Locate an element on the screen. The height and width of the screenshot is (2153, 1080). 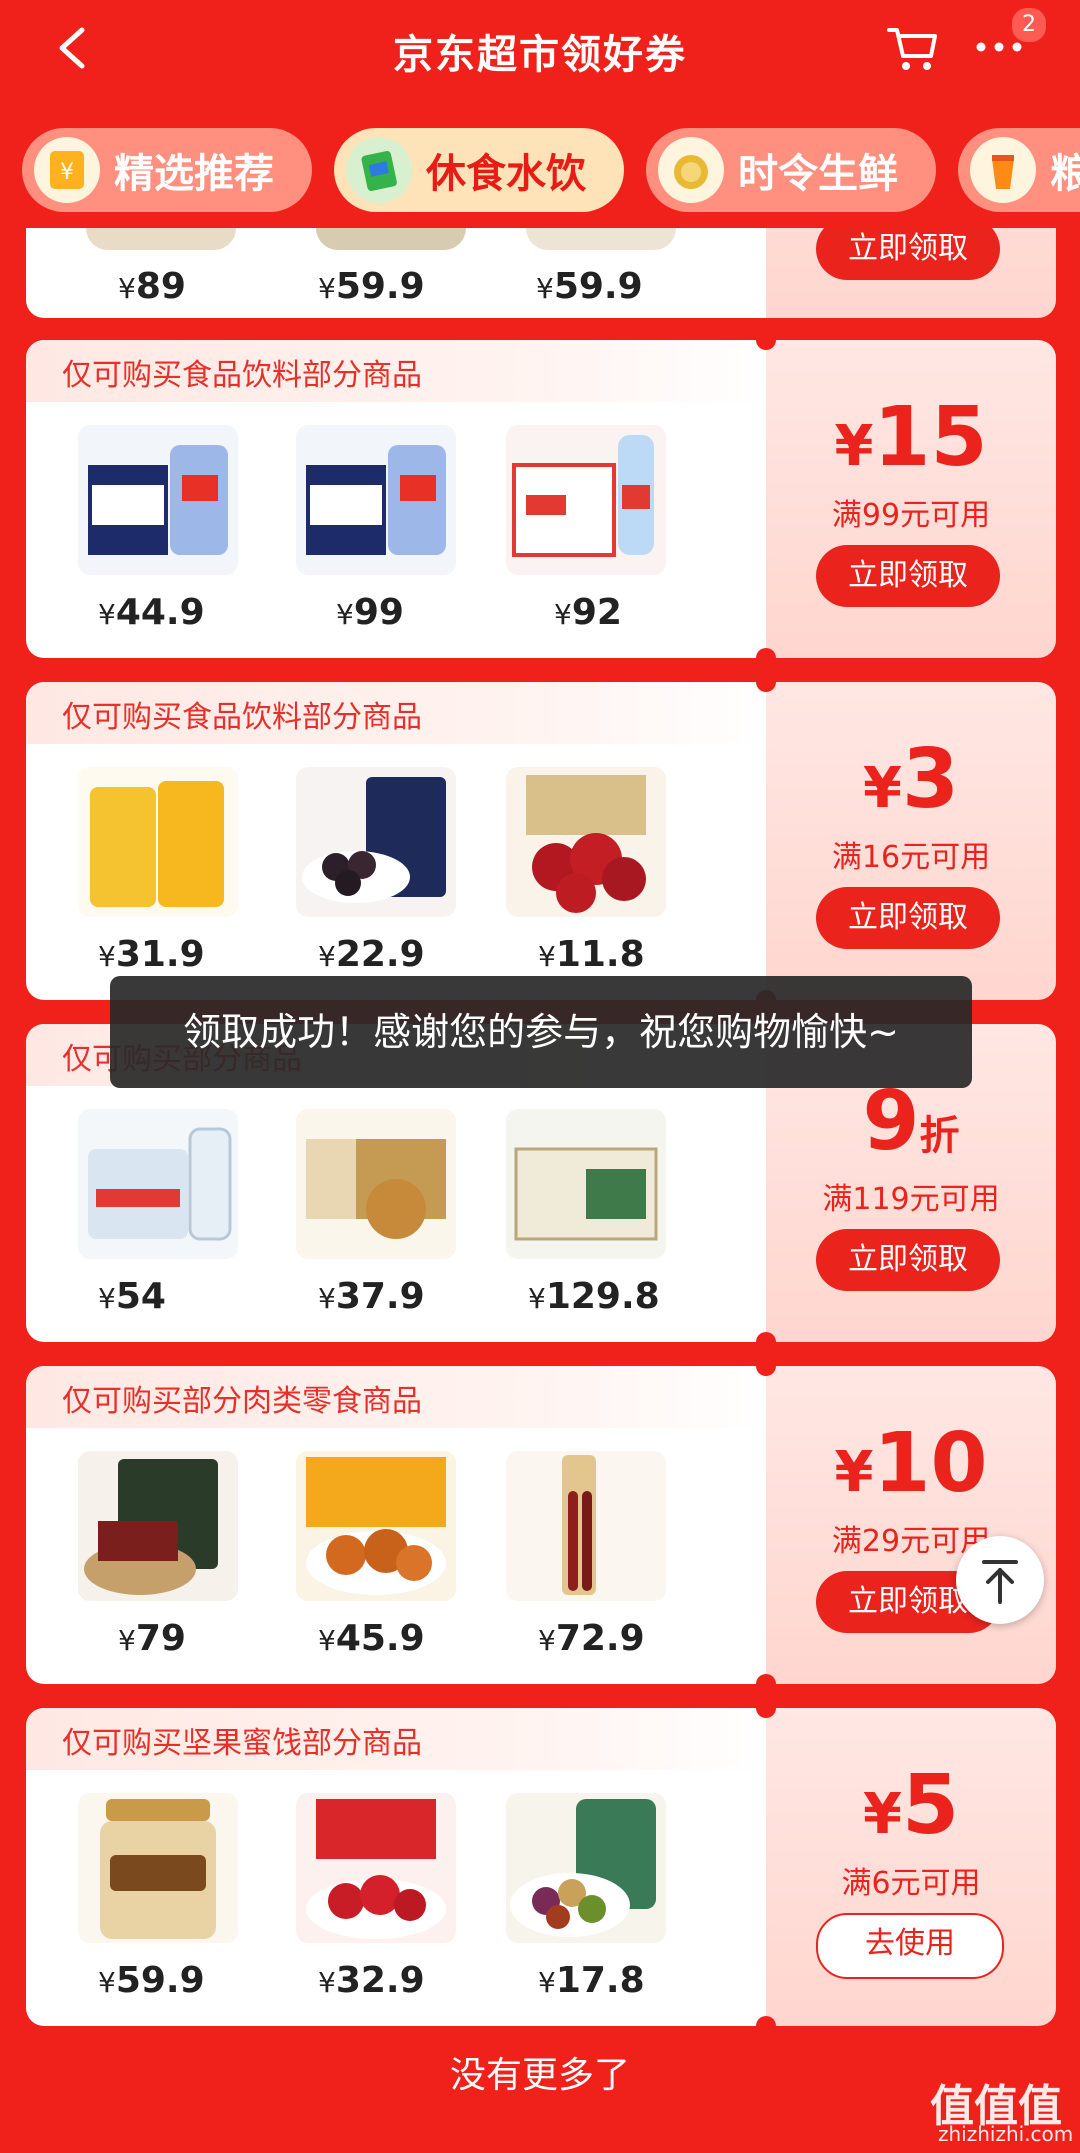
coupon-value-panel: ¥10 满29元可用 立即领取 is located at coordinates (911, 1525).